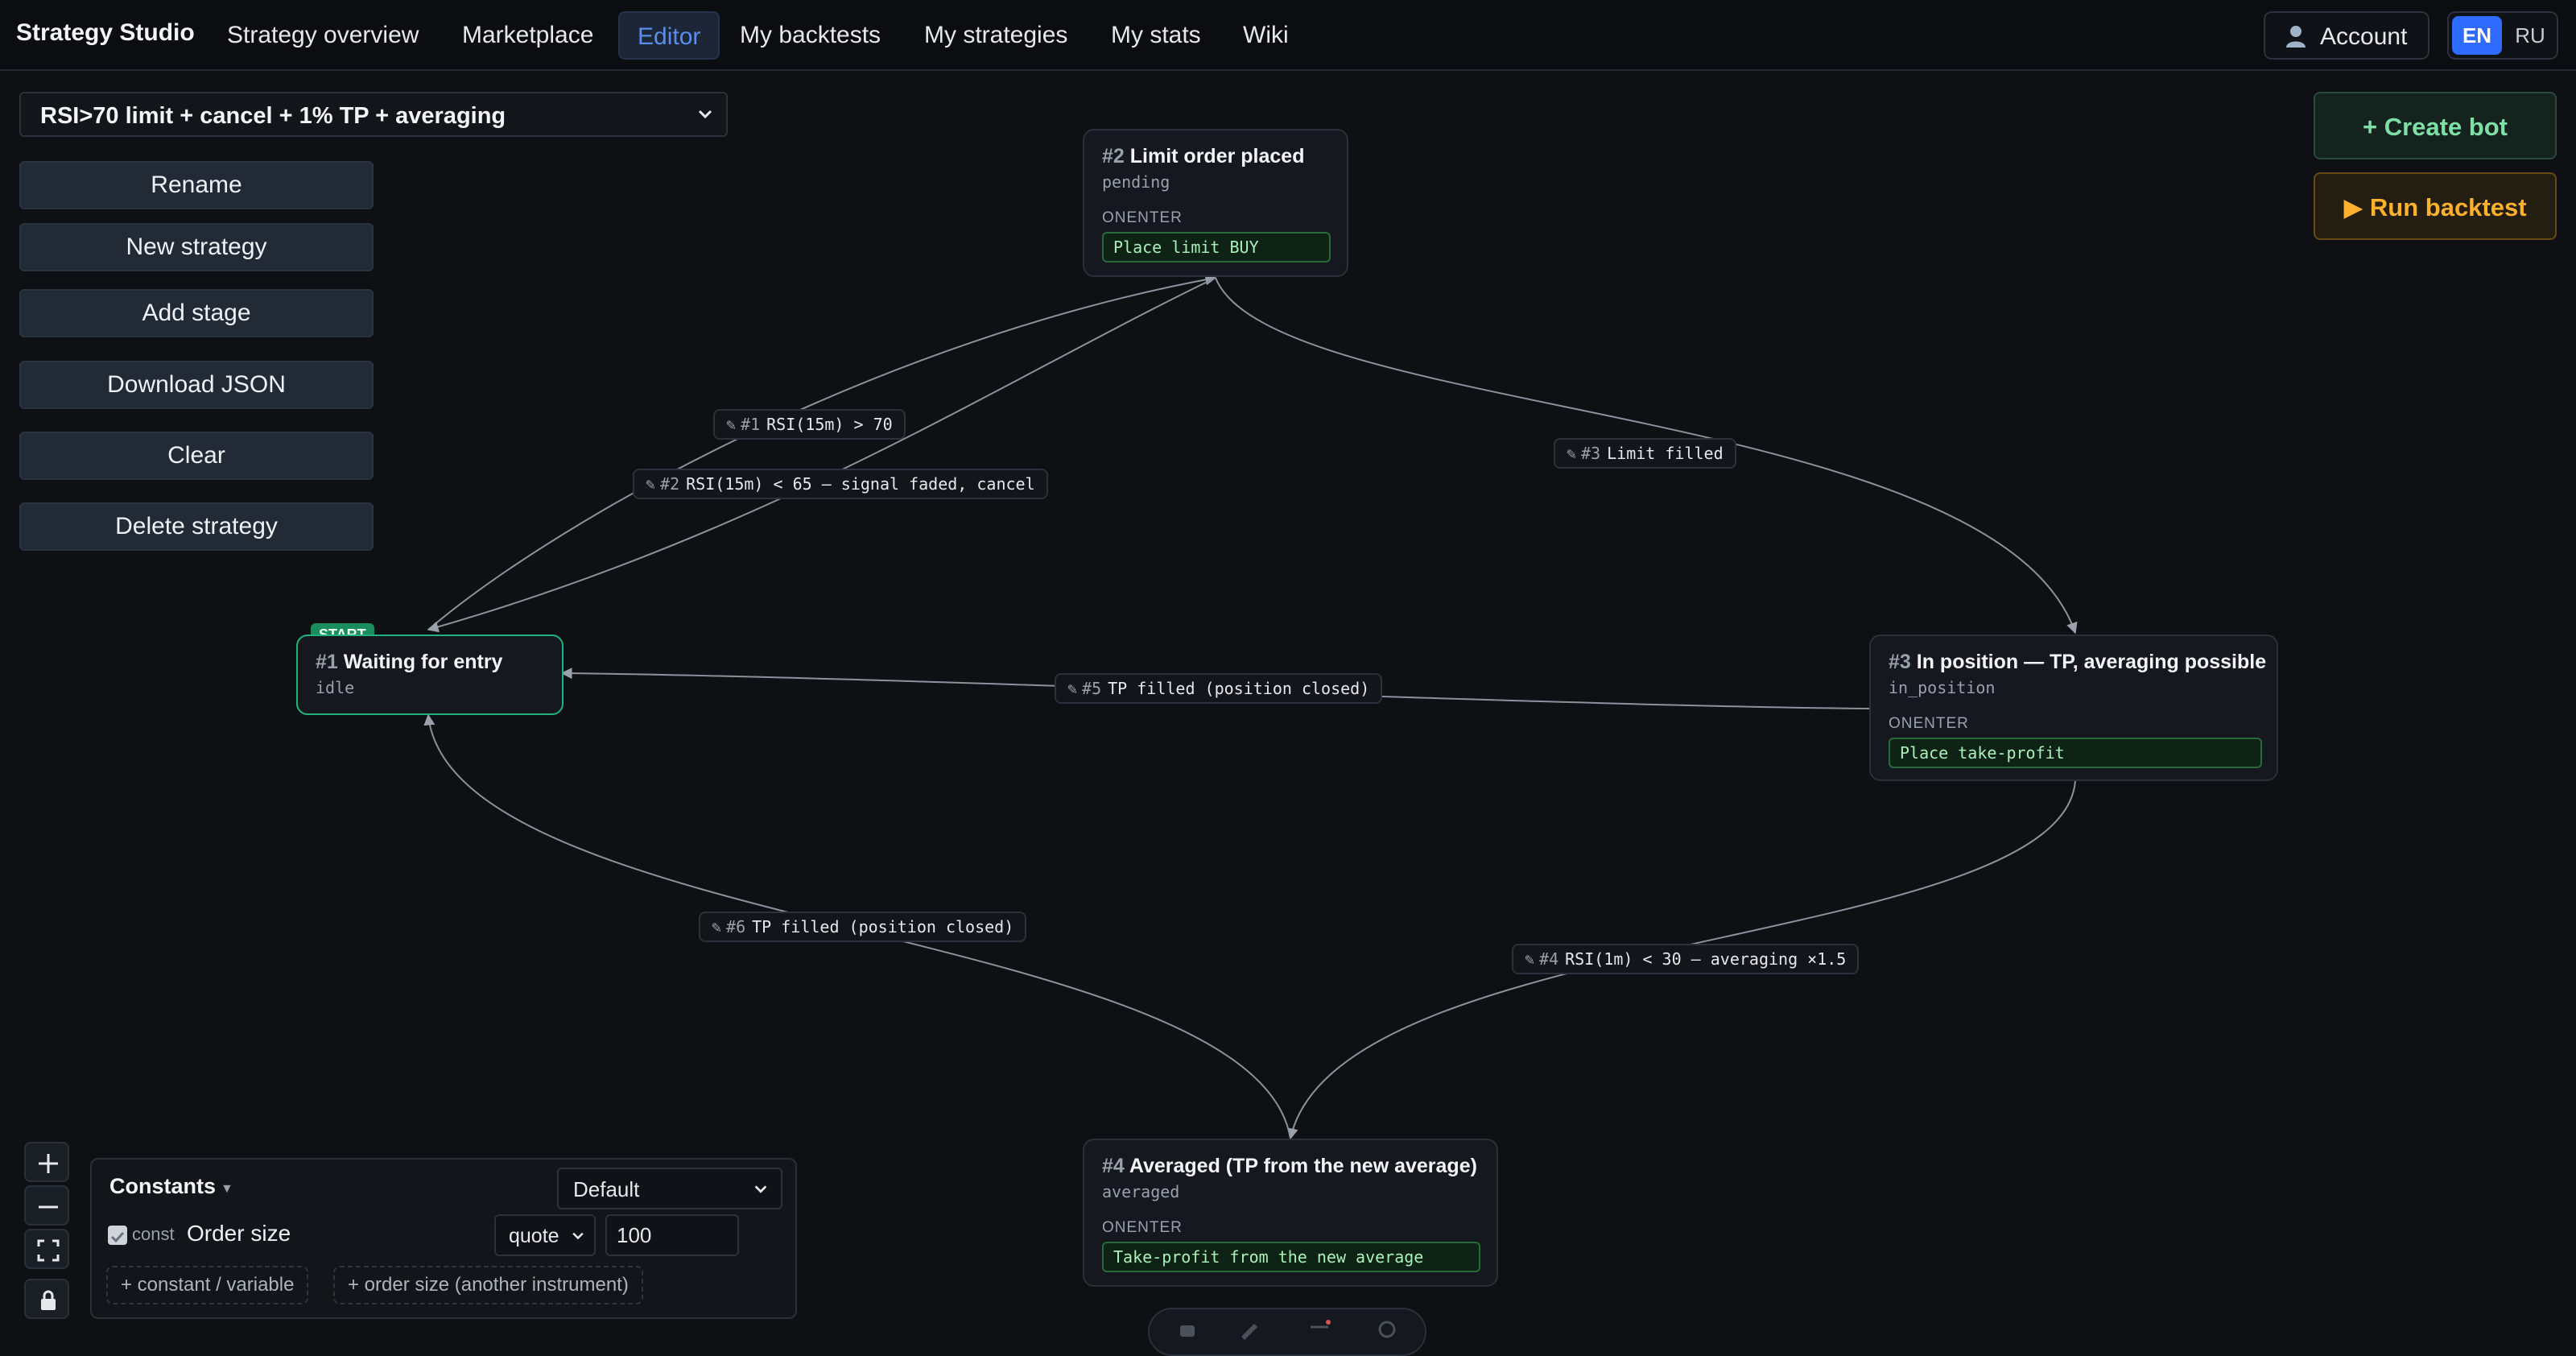 This screenshot has height=1356, width=2576. What do you see at coordinates (1141, 1192) in the screenshot?
I see `stage-state: averaged` at bounding box center [1141, 1192].